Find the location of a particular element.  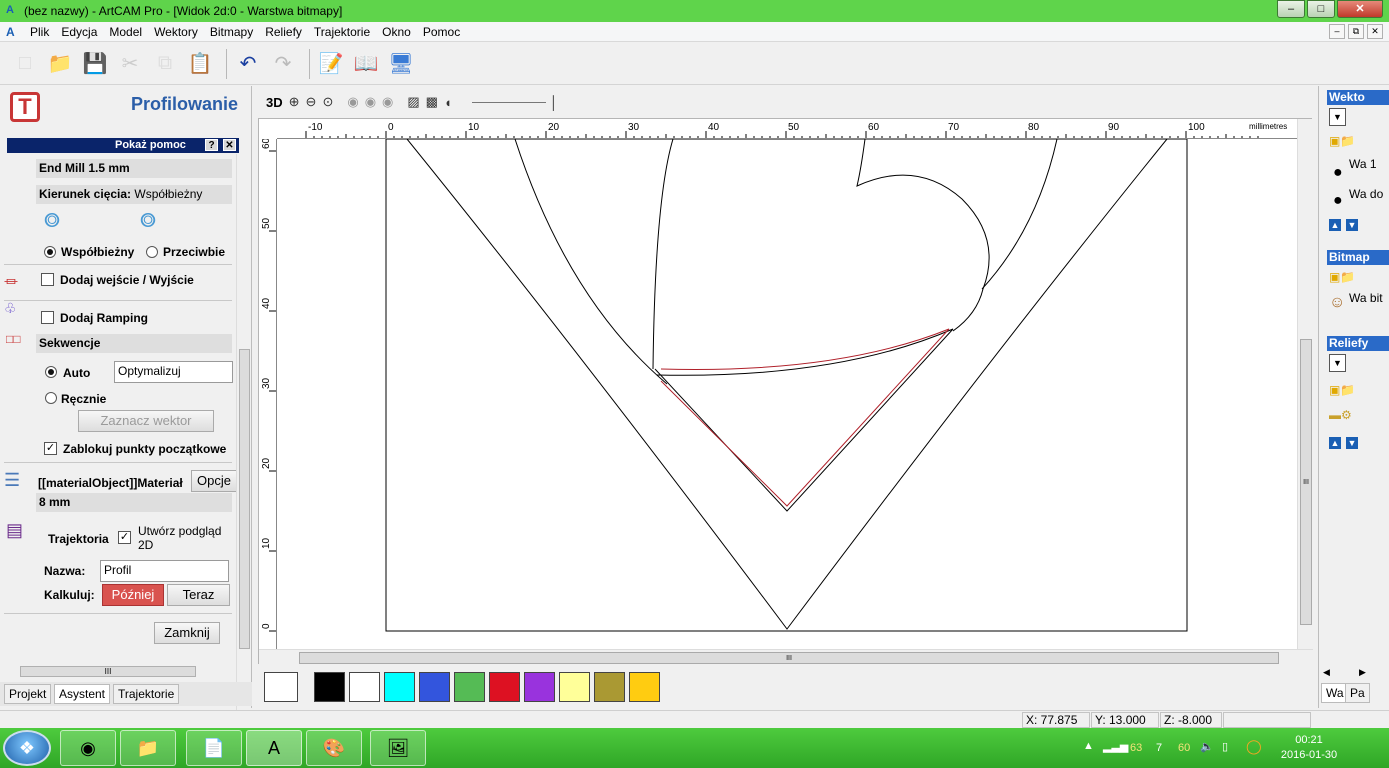

book-icon: 📖 is located at coordinates (366, 64).